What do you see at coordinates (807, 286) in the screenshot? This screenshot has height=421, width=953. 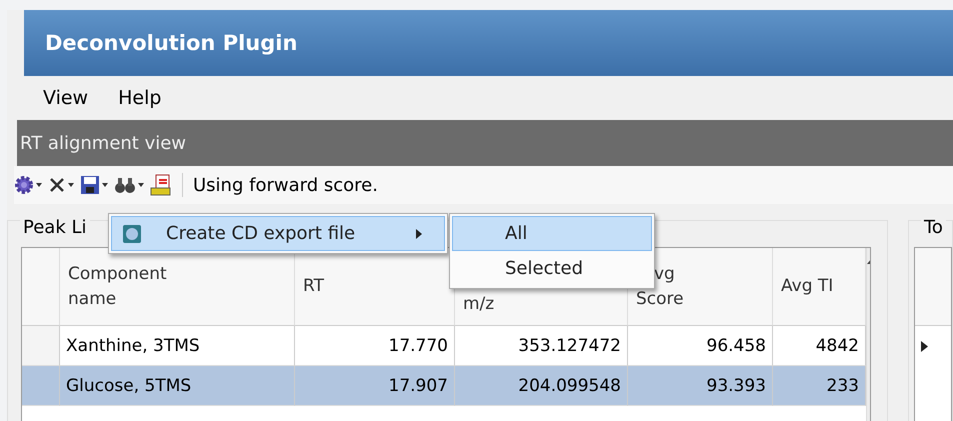 I see `column-header-text: Avg TI` at bounding box center [807, 286].